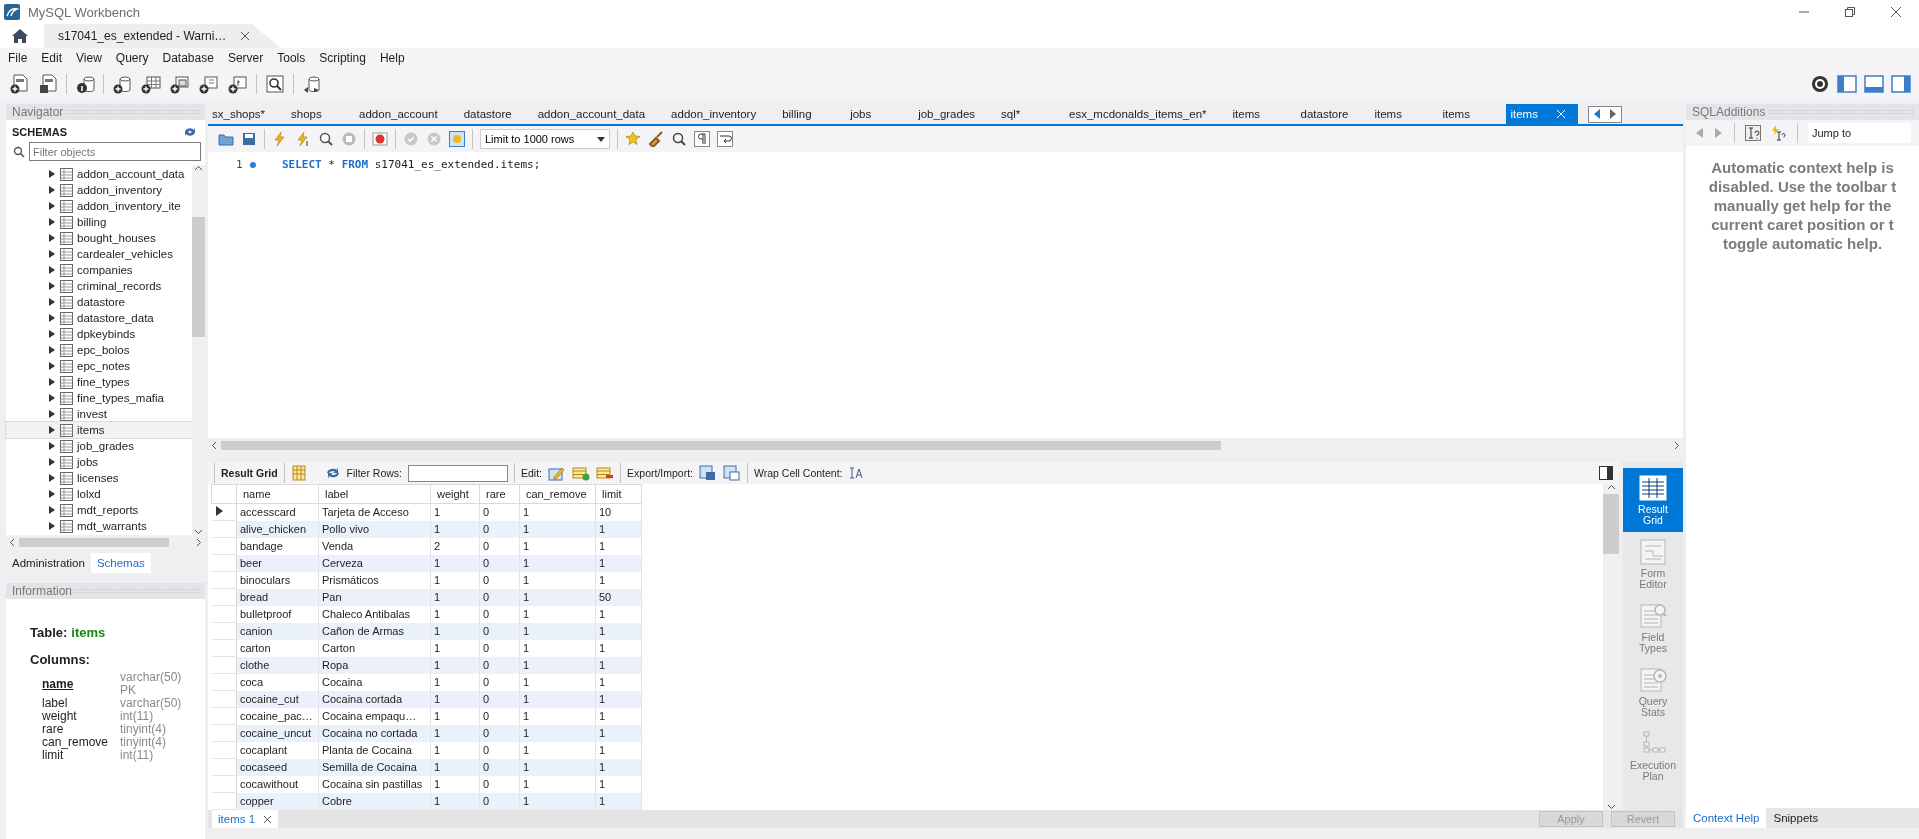 The width and height of the screenshot is (1919, 839). I want to click on jump-to-field: Jump to, so click(1859, 133).